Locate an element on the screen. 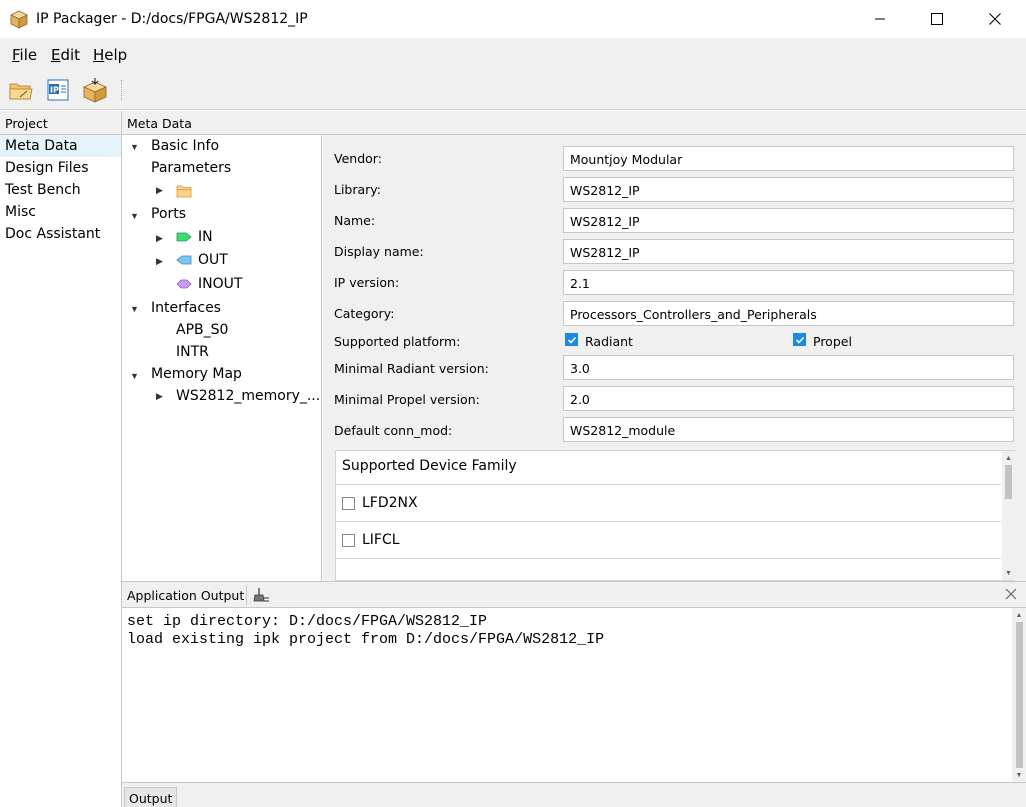  output-tab-bar: Output is located at coordinates (574, 794).